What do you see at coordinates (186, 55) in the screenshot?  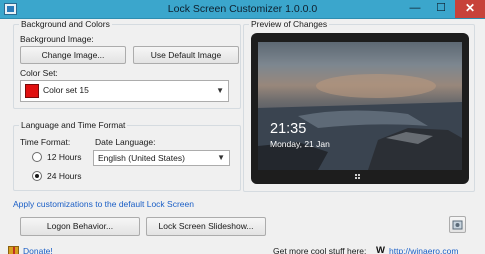 I see `use-default-image-button: Use Default Image` at bounding box center [186, 55].